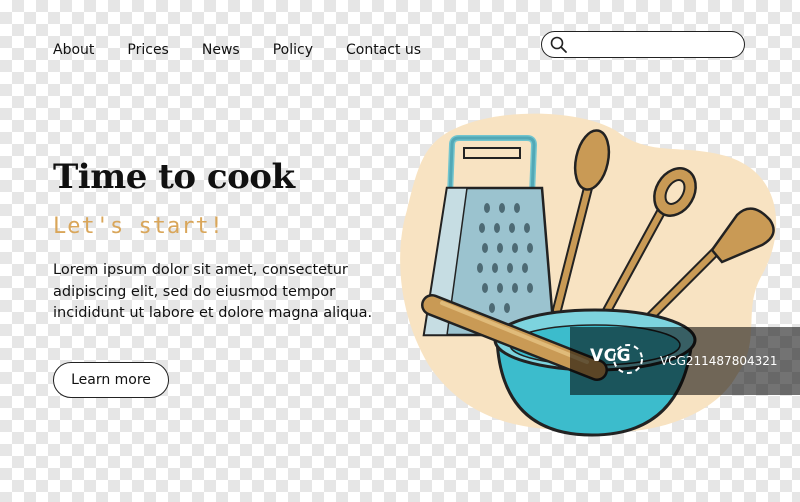 The width and height of the screenshot is (800, 502). What do you see at coordinates (147, 50) in the screenshot?
I see `nav-prices: Prices` at bounding box center [147, 50].